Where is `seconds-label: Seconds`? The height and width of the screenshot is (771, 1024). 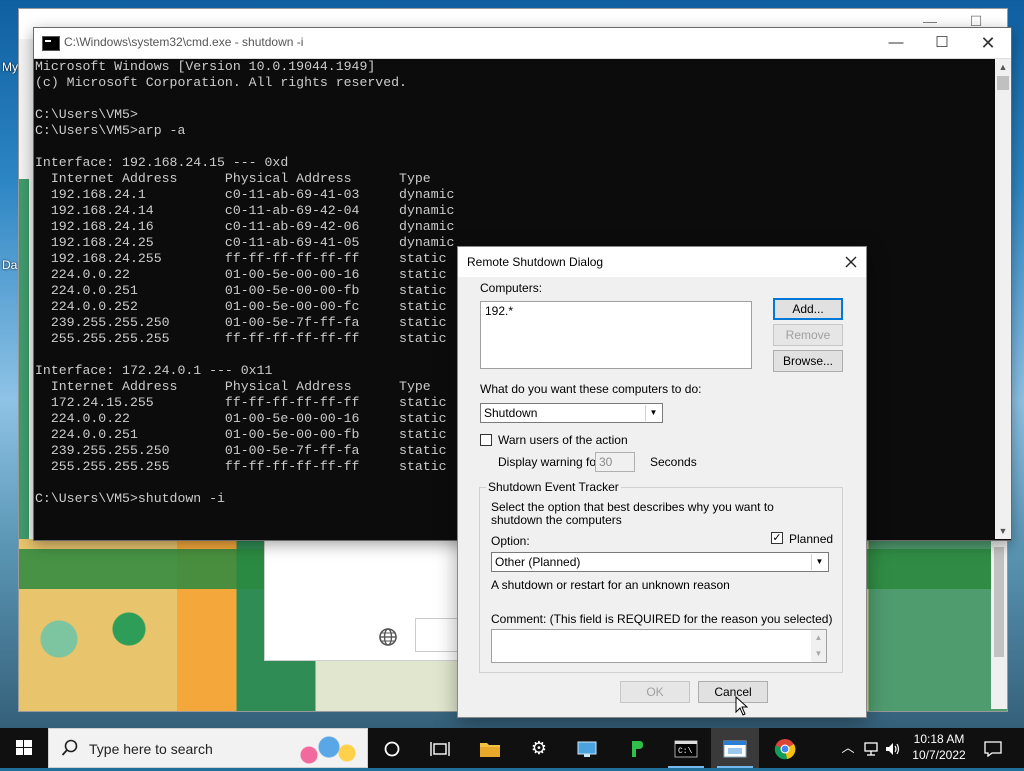 seconds-label: Seconds is located at coordinates (673, 462).